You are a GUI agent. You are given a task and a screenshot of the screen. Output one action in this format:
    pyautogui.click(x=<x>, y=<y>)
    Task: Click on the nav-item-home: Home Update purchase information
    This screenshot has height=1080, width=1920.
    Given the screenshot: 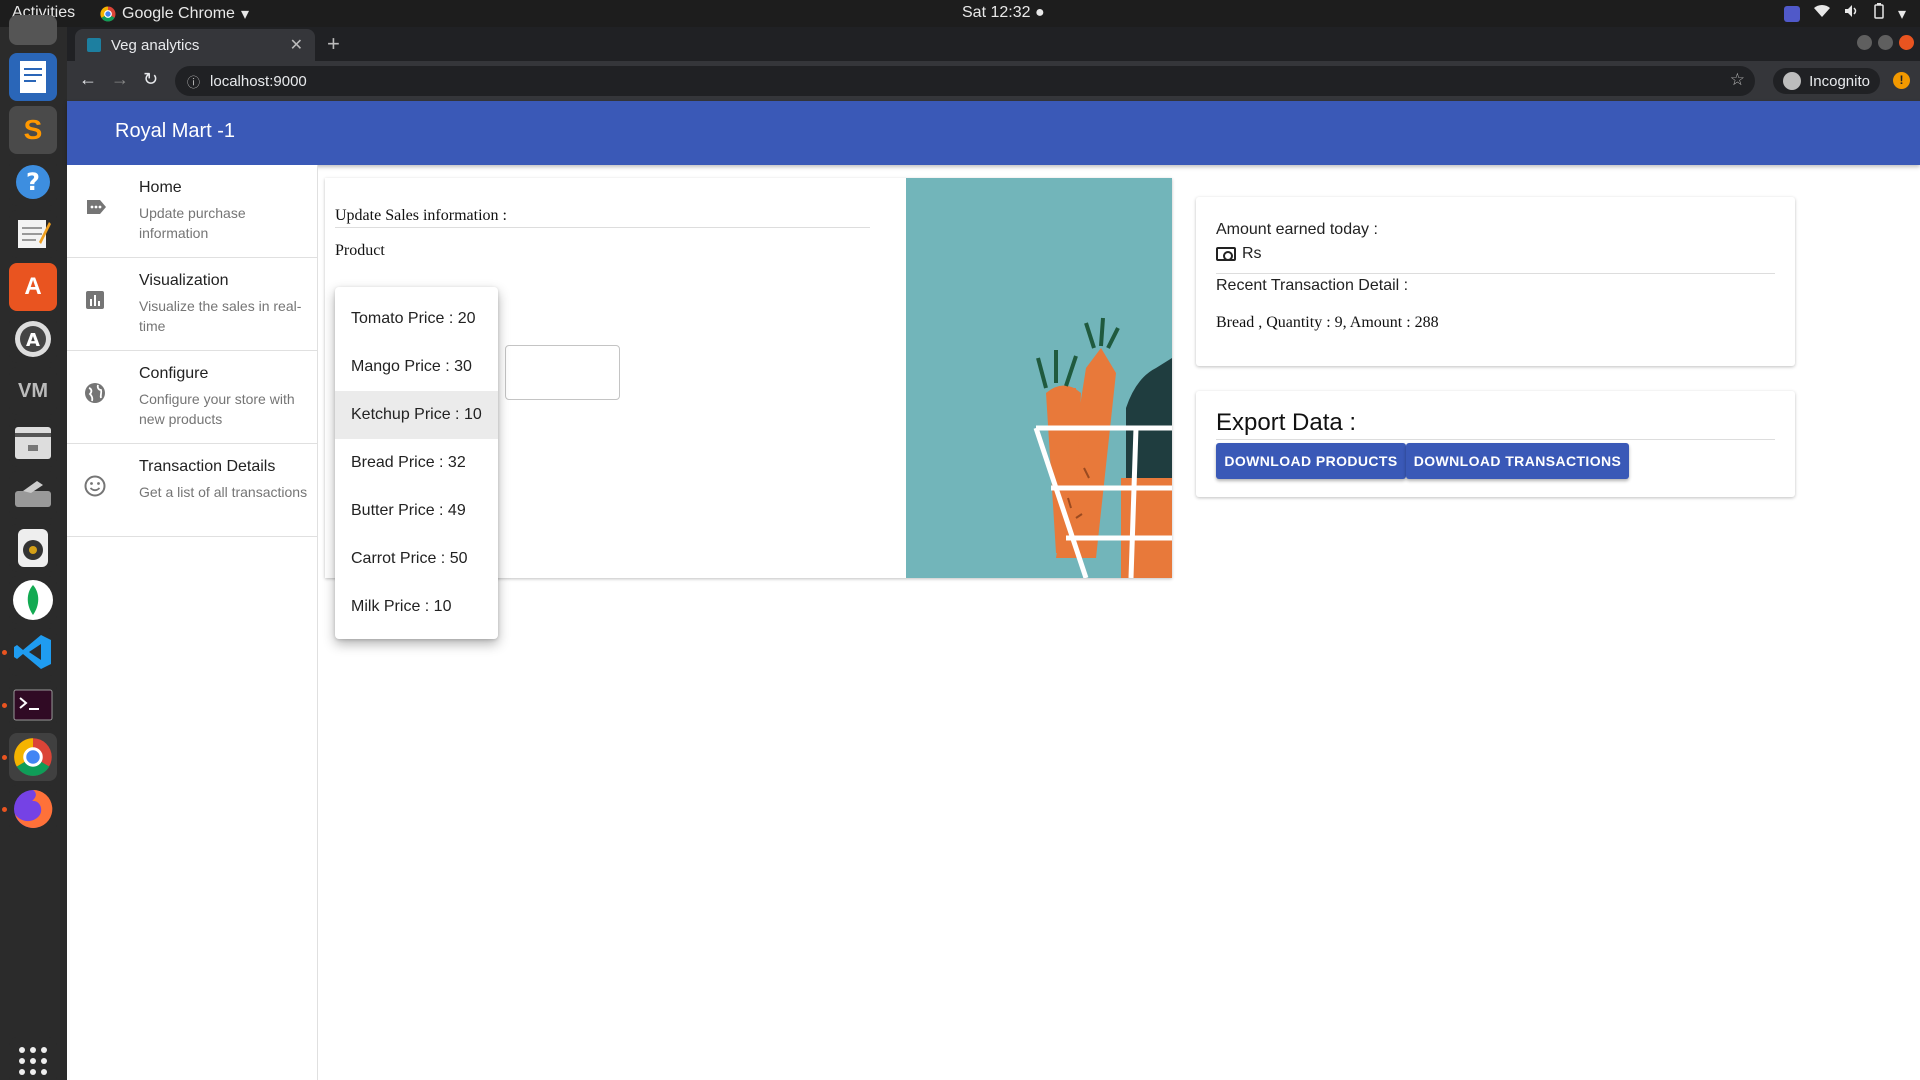 What is the action you would take?
    pyautogui.click(x=192, y=211)
    